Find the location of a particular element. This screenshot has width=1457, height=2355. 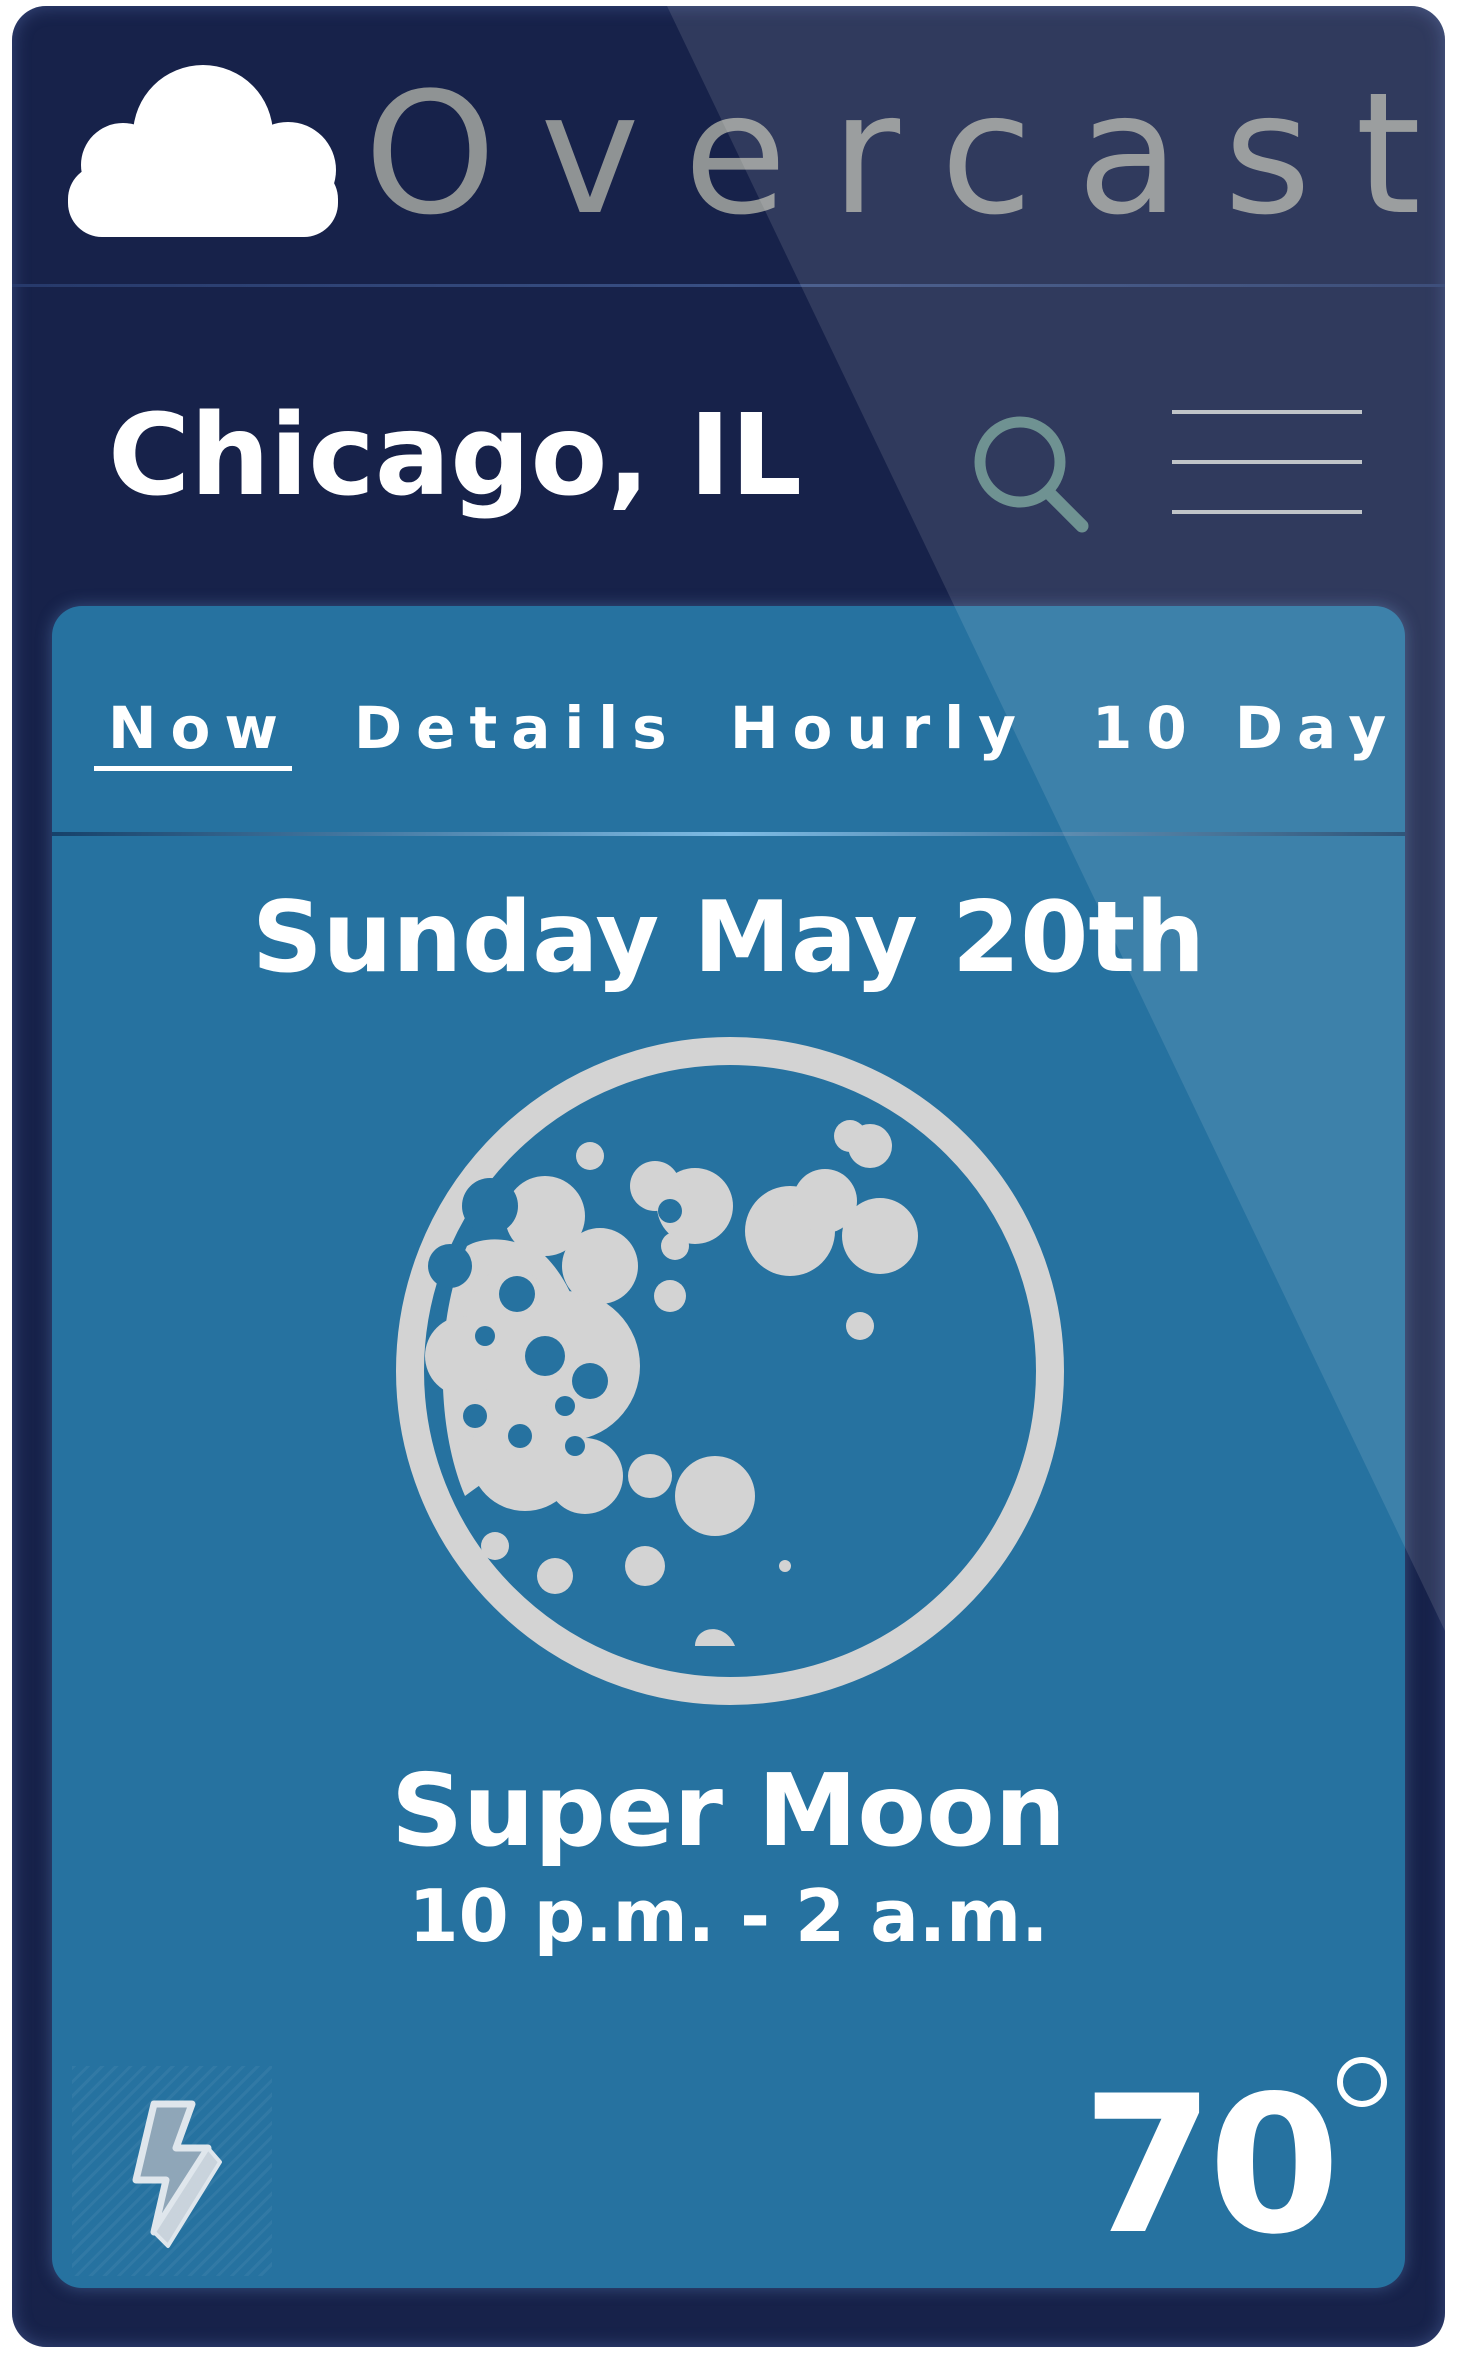

search-button is located at coordinates (1032, 474).